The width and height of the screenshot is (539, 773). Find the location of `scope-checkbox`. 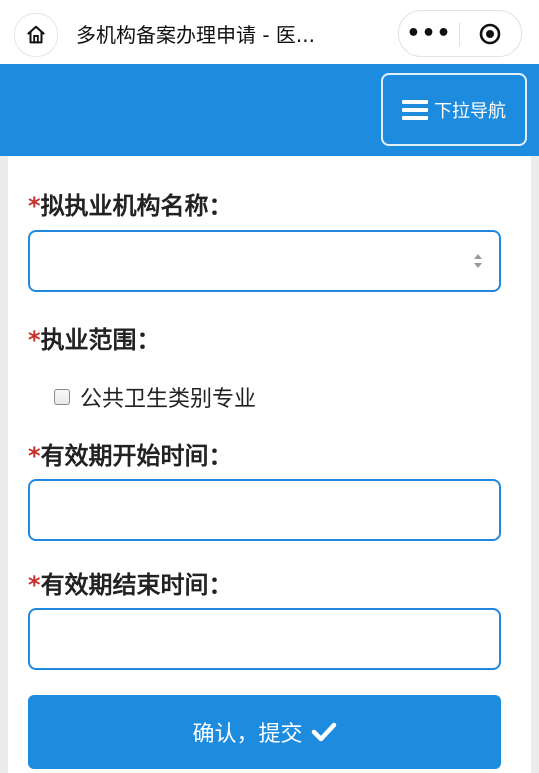

scope-checkbox is located at coordinates (62, 397).